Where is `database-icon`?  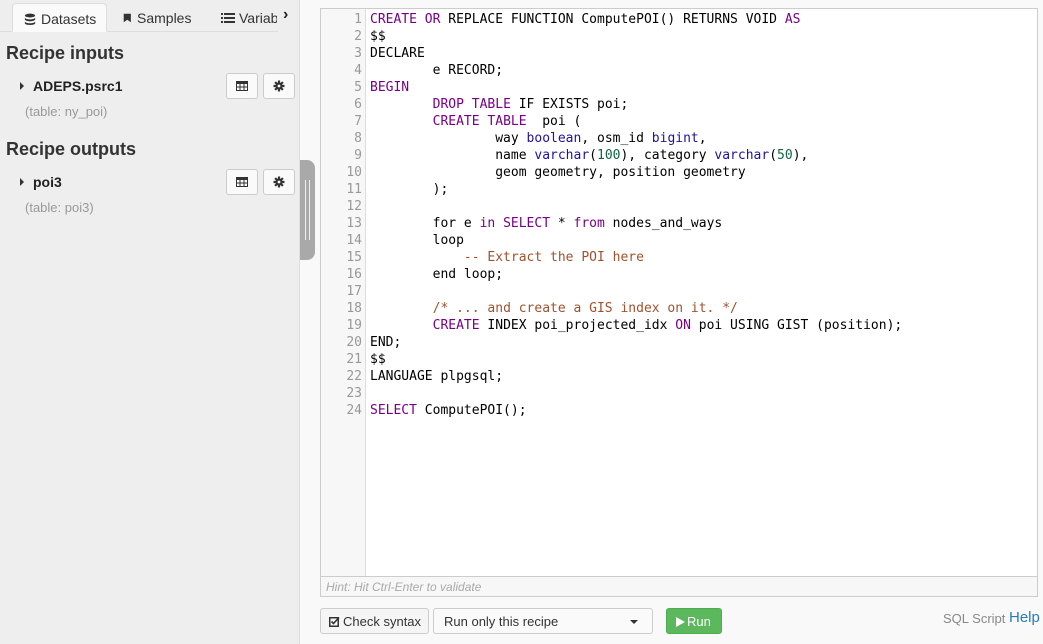
database-icon is located at coordinates (30, 19).